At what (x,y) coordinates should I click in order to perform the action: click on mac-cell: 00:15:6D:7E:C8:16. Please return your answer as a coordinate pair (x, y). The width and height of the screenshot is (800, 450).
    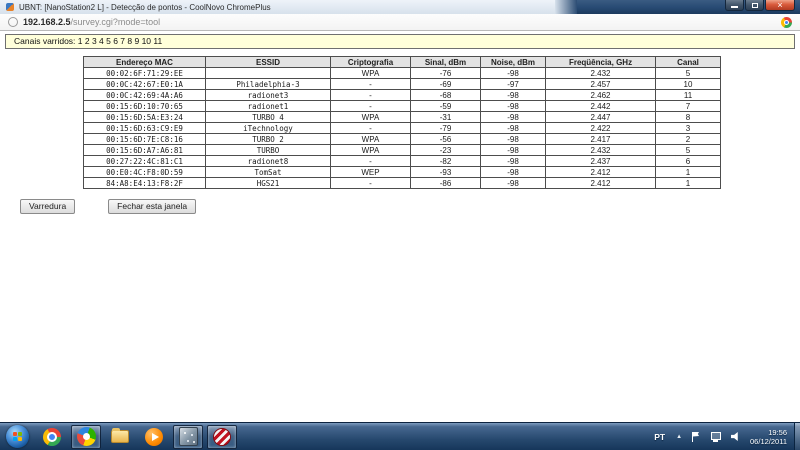
    Looking at the image, I should click on (144, 139).